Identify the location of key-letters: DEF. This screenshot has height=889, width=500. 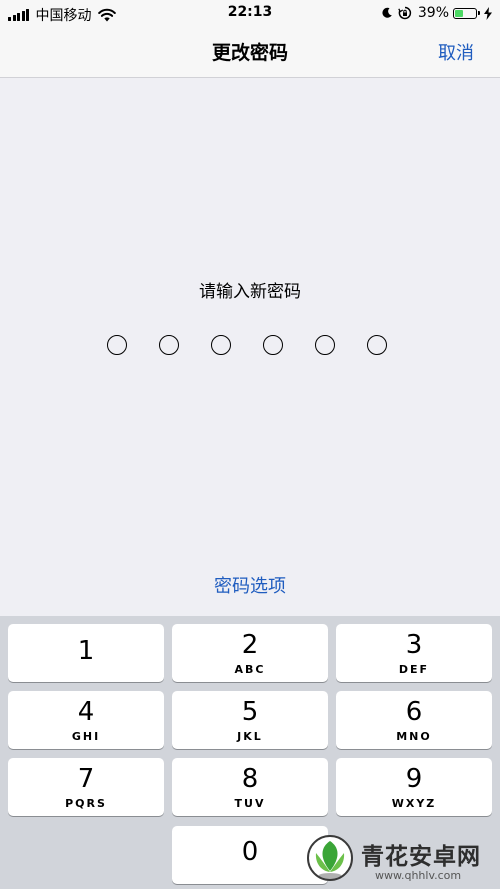
(414, 669).